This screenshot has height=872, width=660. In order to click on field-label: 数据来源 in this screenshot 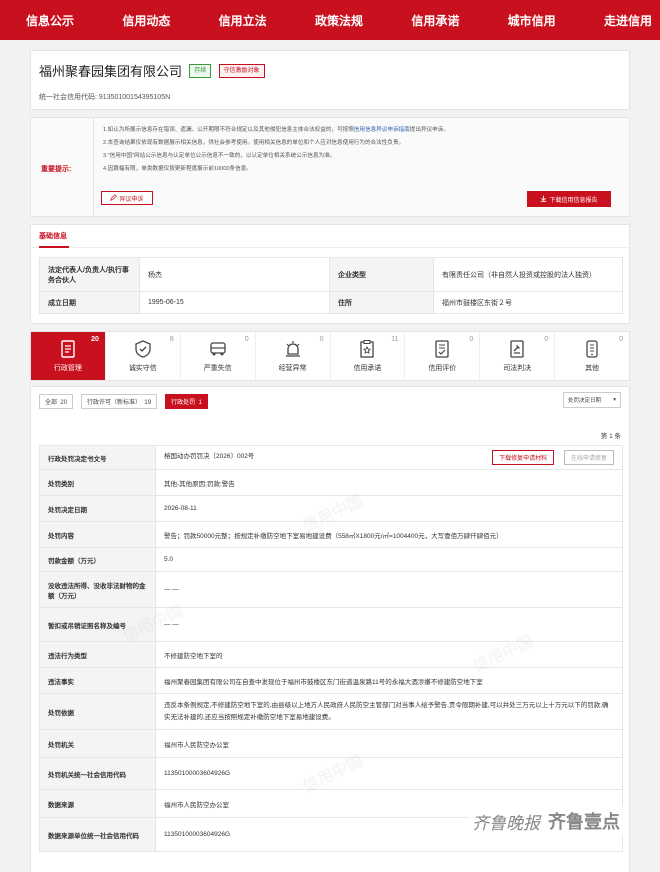, I will do `click(97, 803)`.